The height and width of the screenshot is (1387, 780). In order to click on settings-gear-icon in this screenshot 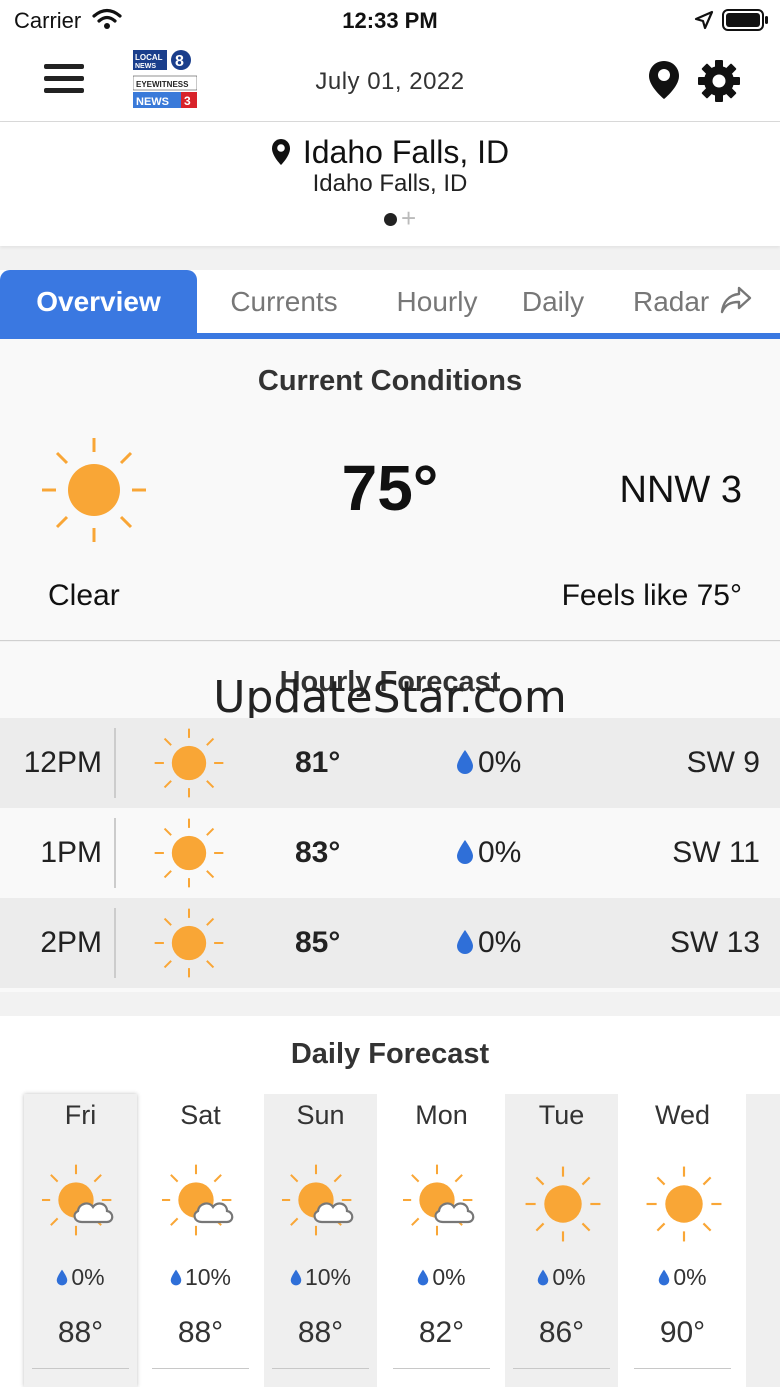, I will do `click(719, 81)`.